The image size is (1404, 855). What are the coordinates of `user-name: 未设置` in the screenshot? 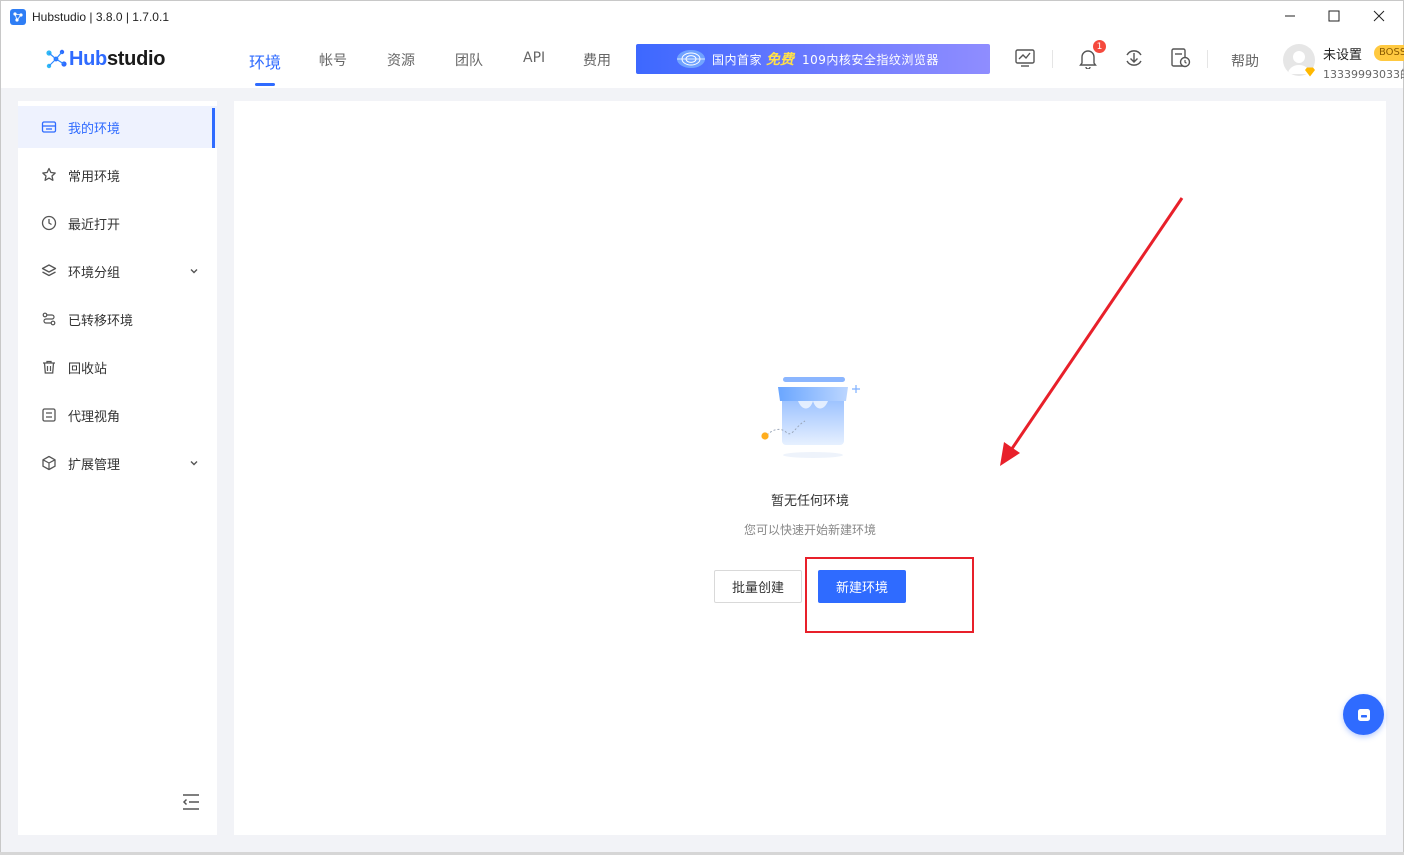 It's located at (1343, 55).